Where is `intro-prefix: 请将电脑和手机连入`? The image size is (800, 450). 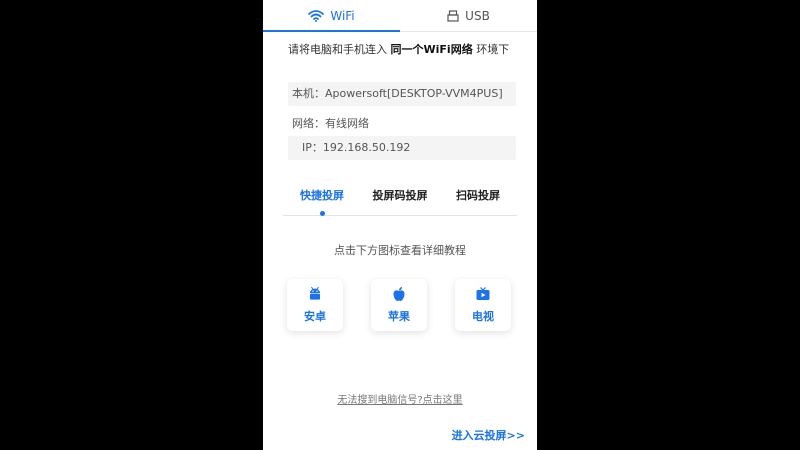 intro-prefix: 请将电脑和手机连入 is located at coordinates (339, 49).